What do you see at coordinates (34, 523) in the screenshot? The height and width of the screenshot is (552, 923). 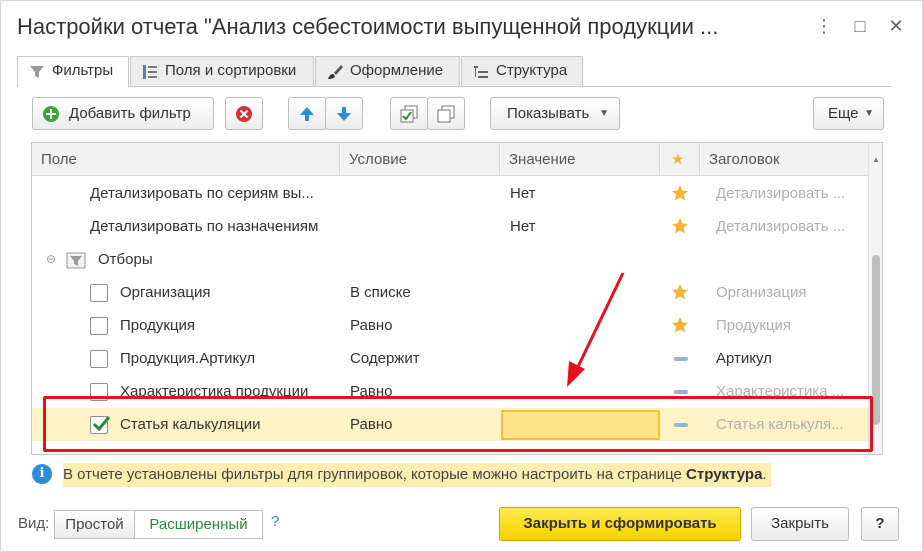 I see `view-label: Вид:` at bounding box center [34, 523].